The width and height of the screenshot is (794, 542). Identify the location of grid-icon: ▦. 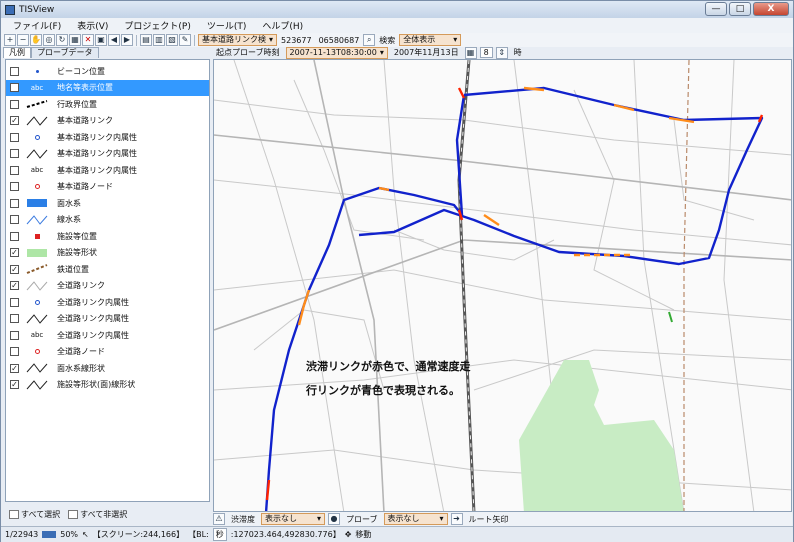
(75, 40).